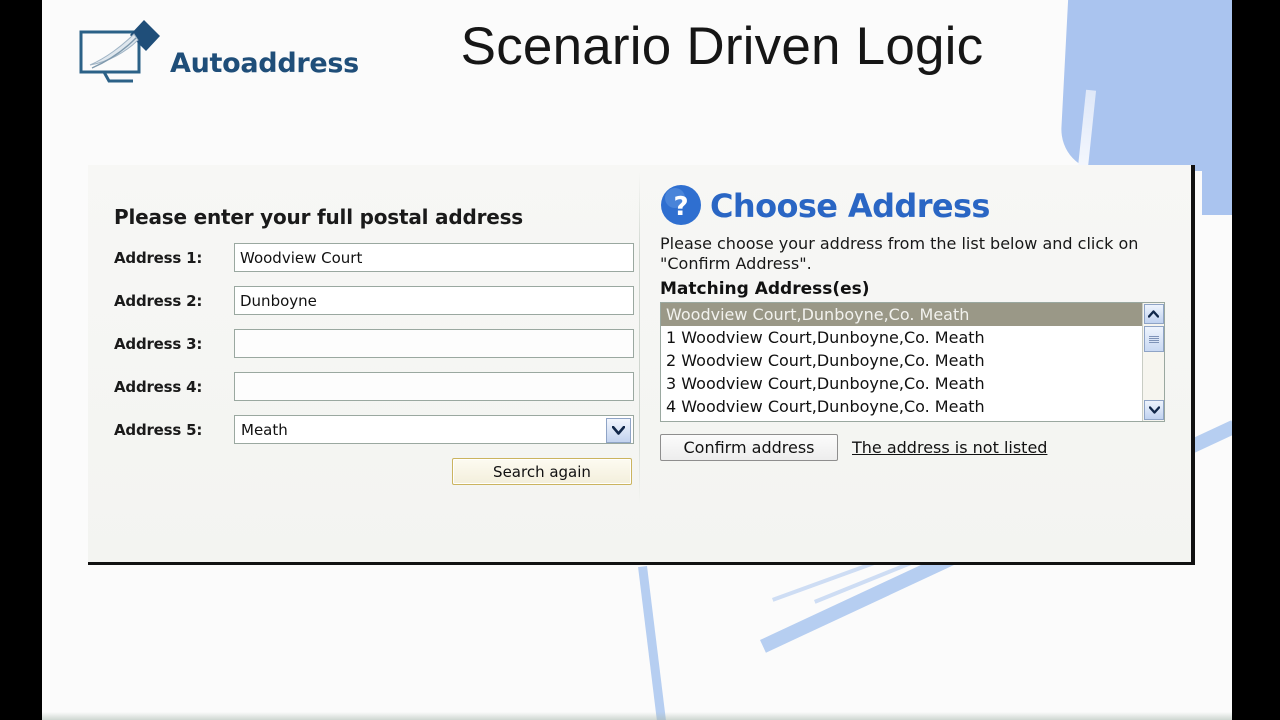 This screenshot has width=1280, height=720. Describe the element at coordinates (158, 386) in the screenshot. I see `label-address-4: Address 4:` at that location.